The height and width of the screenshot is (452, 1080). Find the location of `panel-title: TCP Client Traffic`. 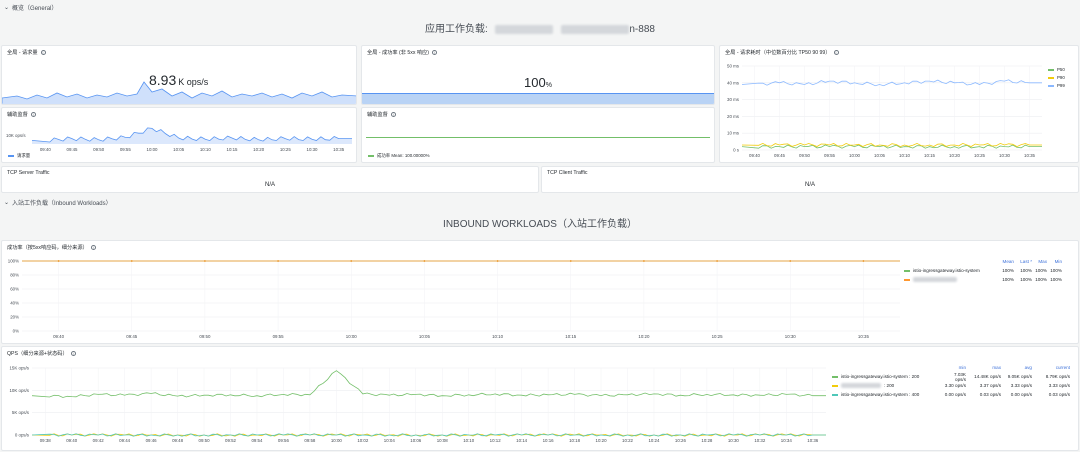

panel-title: TCP Client Traffic is located at coordinates (567, 173).